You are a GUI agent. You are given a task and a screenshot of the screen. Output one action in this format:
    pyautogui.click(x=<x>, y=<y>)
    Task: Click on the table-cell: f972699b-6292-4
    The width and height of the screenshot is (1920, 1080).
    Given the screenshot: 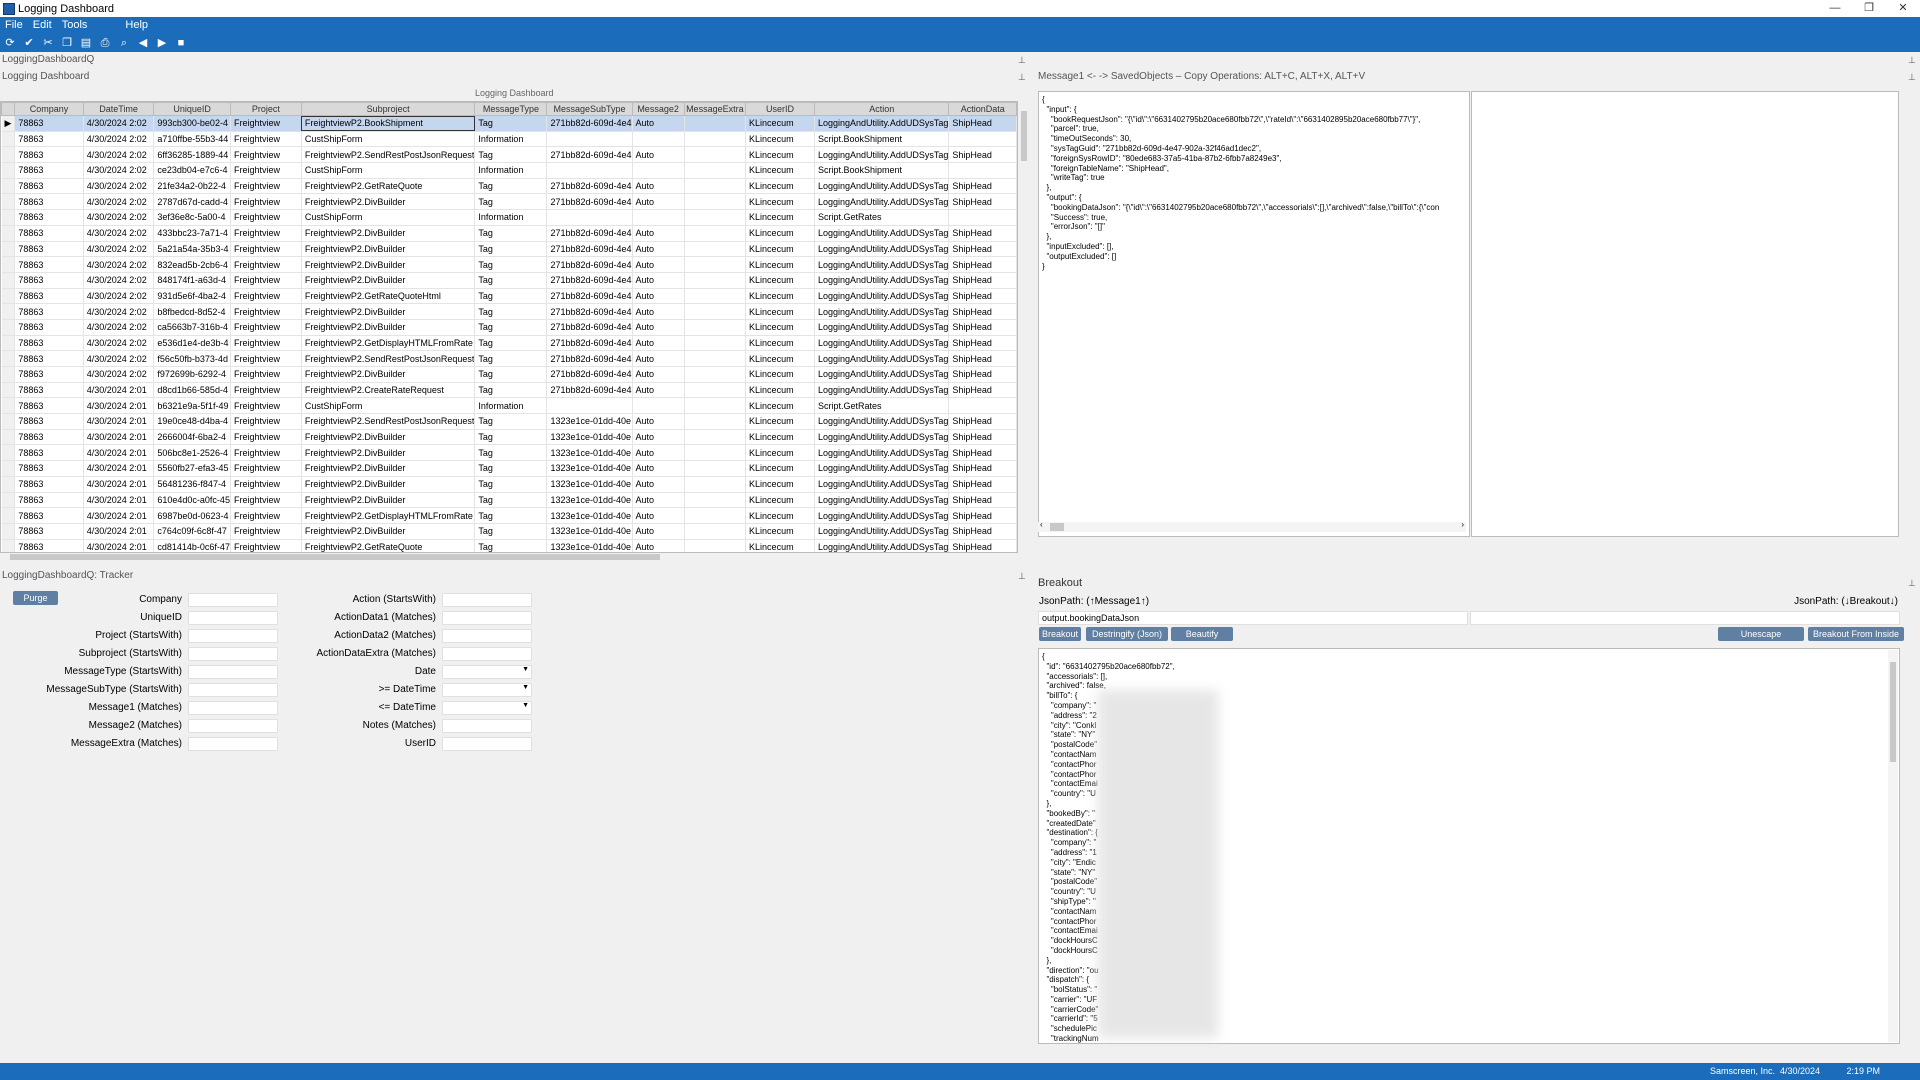 What is the action you would take?
    pyautogui.click(x=192, y=374)
    